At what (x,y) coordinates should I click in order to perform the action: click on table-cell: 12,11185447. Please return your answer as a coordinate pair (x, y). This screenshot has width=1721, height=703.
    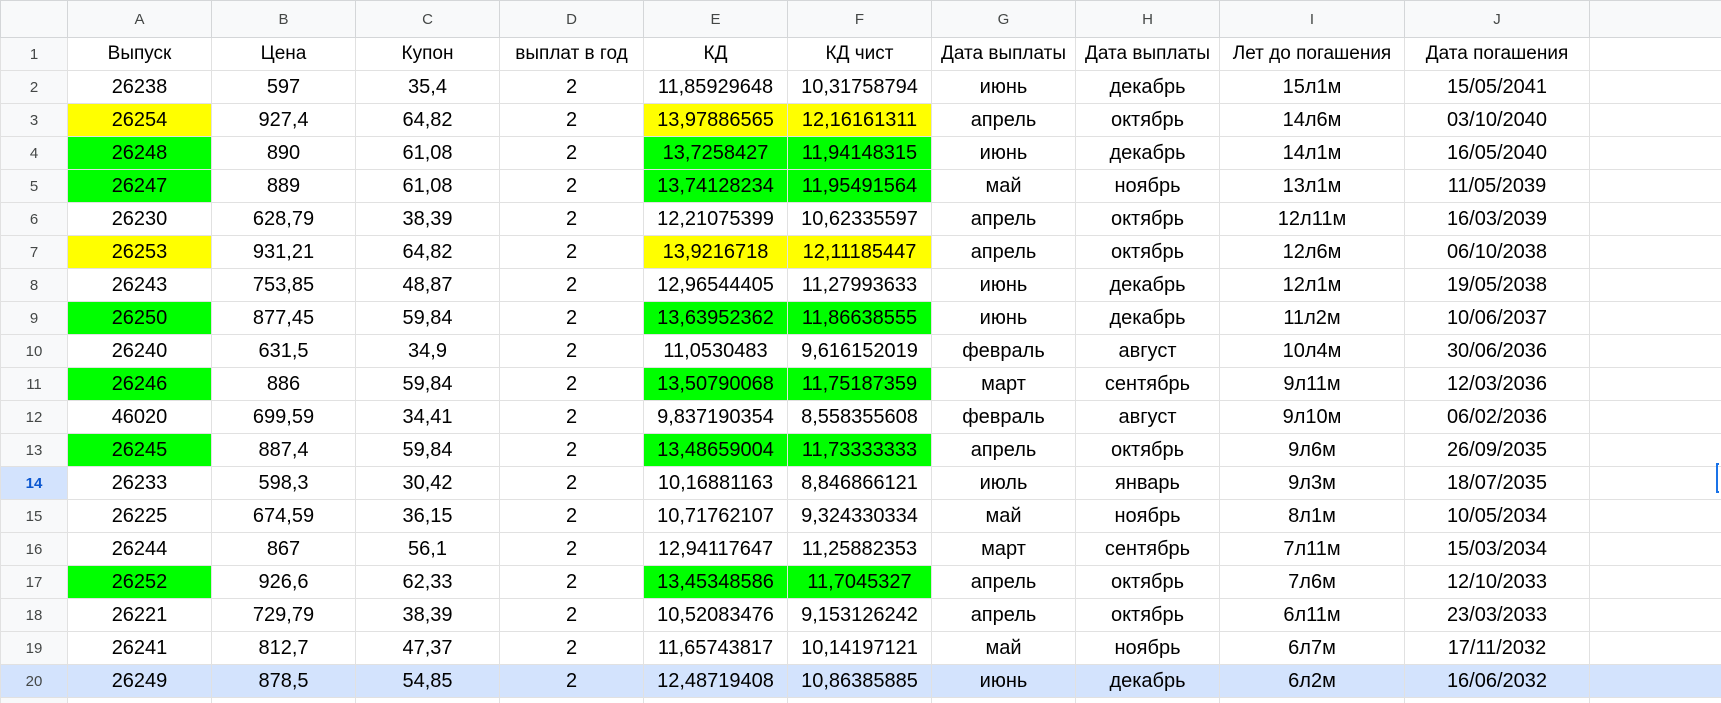
    Looking at the image, I should click on (859, 252).